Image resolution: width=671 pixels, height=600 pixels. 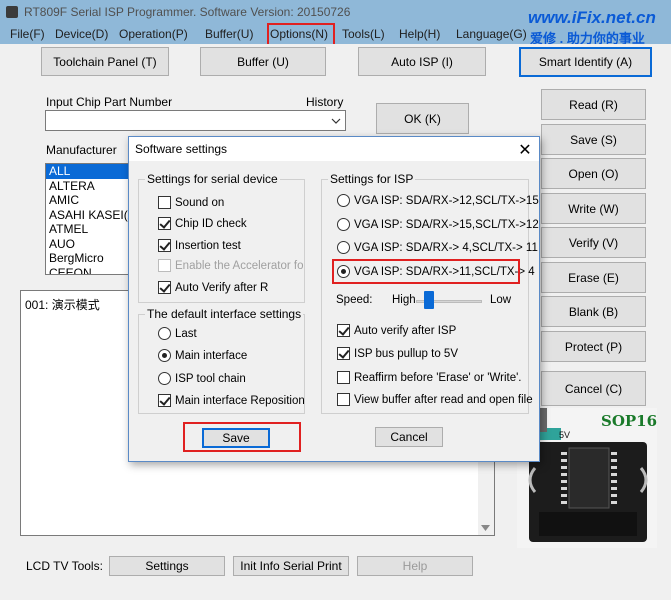 What do you see at coordinates (87, 171) in the screenshot?
I see `list-item: ALL` at bounding box center [87, 171].